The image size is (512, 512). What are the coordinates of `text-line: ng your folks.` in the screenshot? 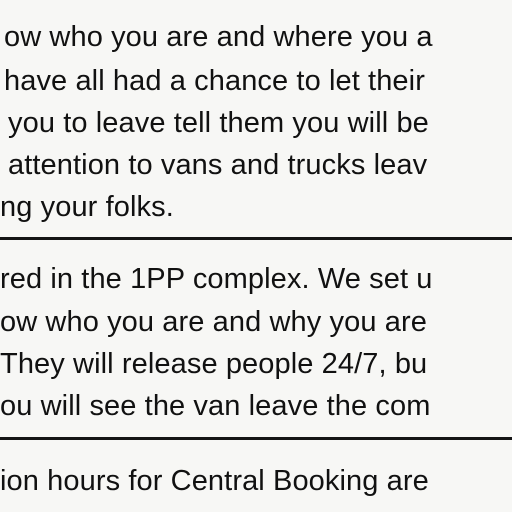 It's located at (87, 207).